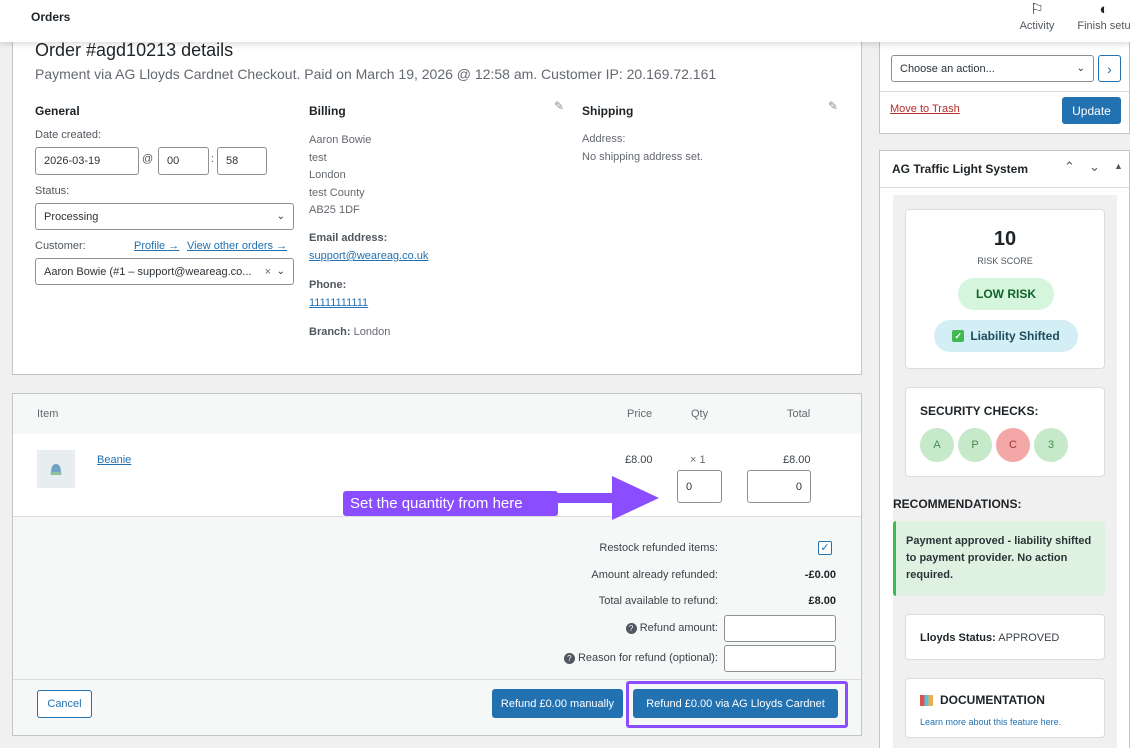  Describe the element at coordinates (658, 601) in the screenshot. I see `available-label: Total available to refund:` at that location.